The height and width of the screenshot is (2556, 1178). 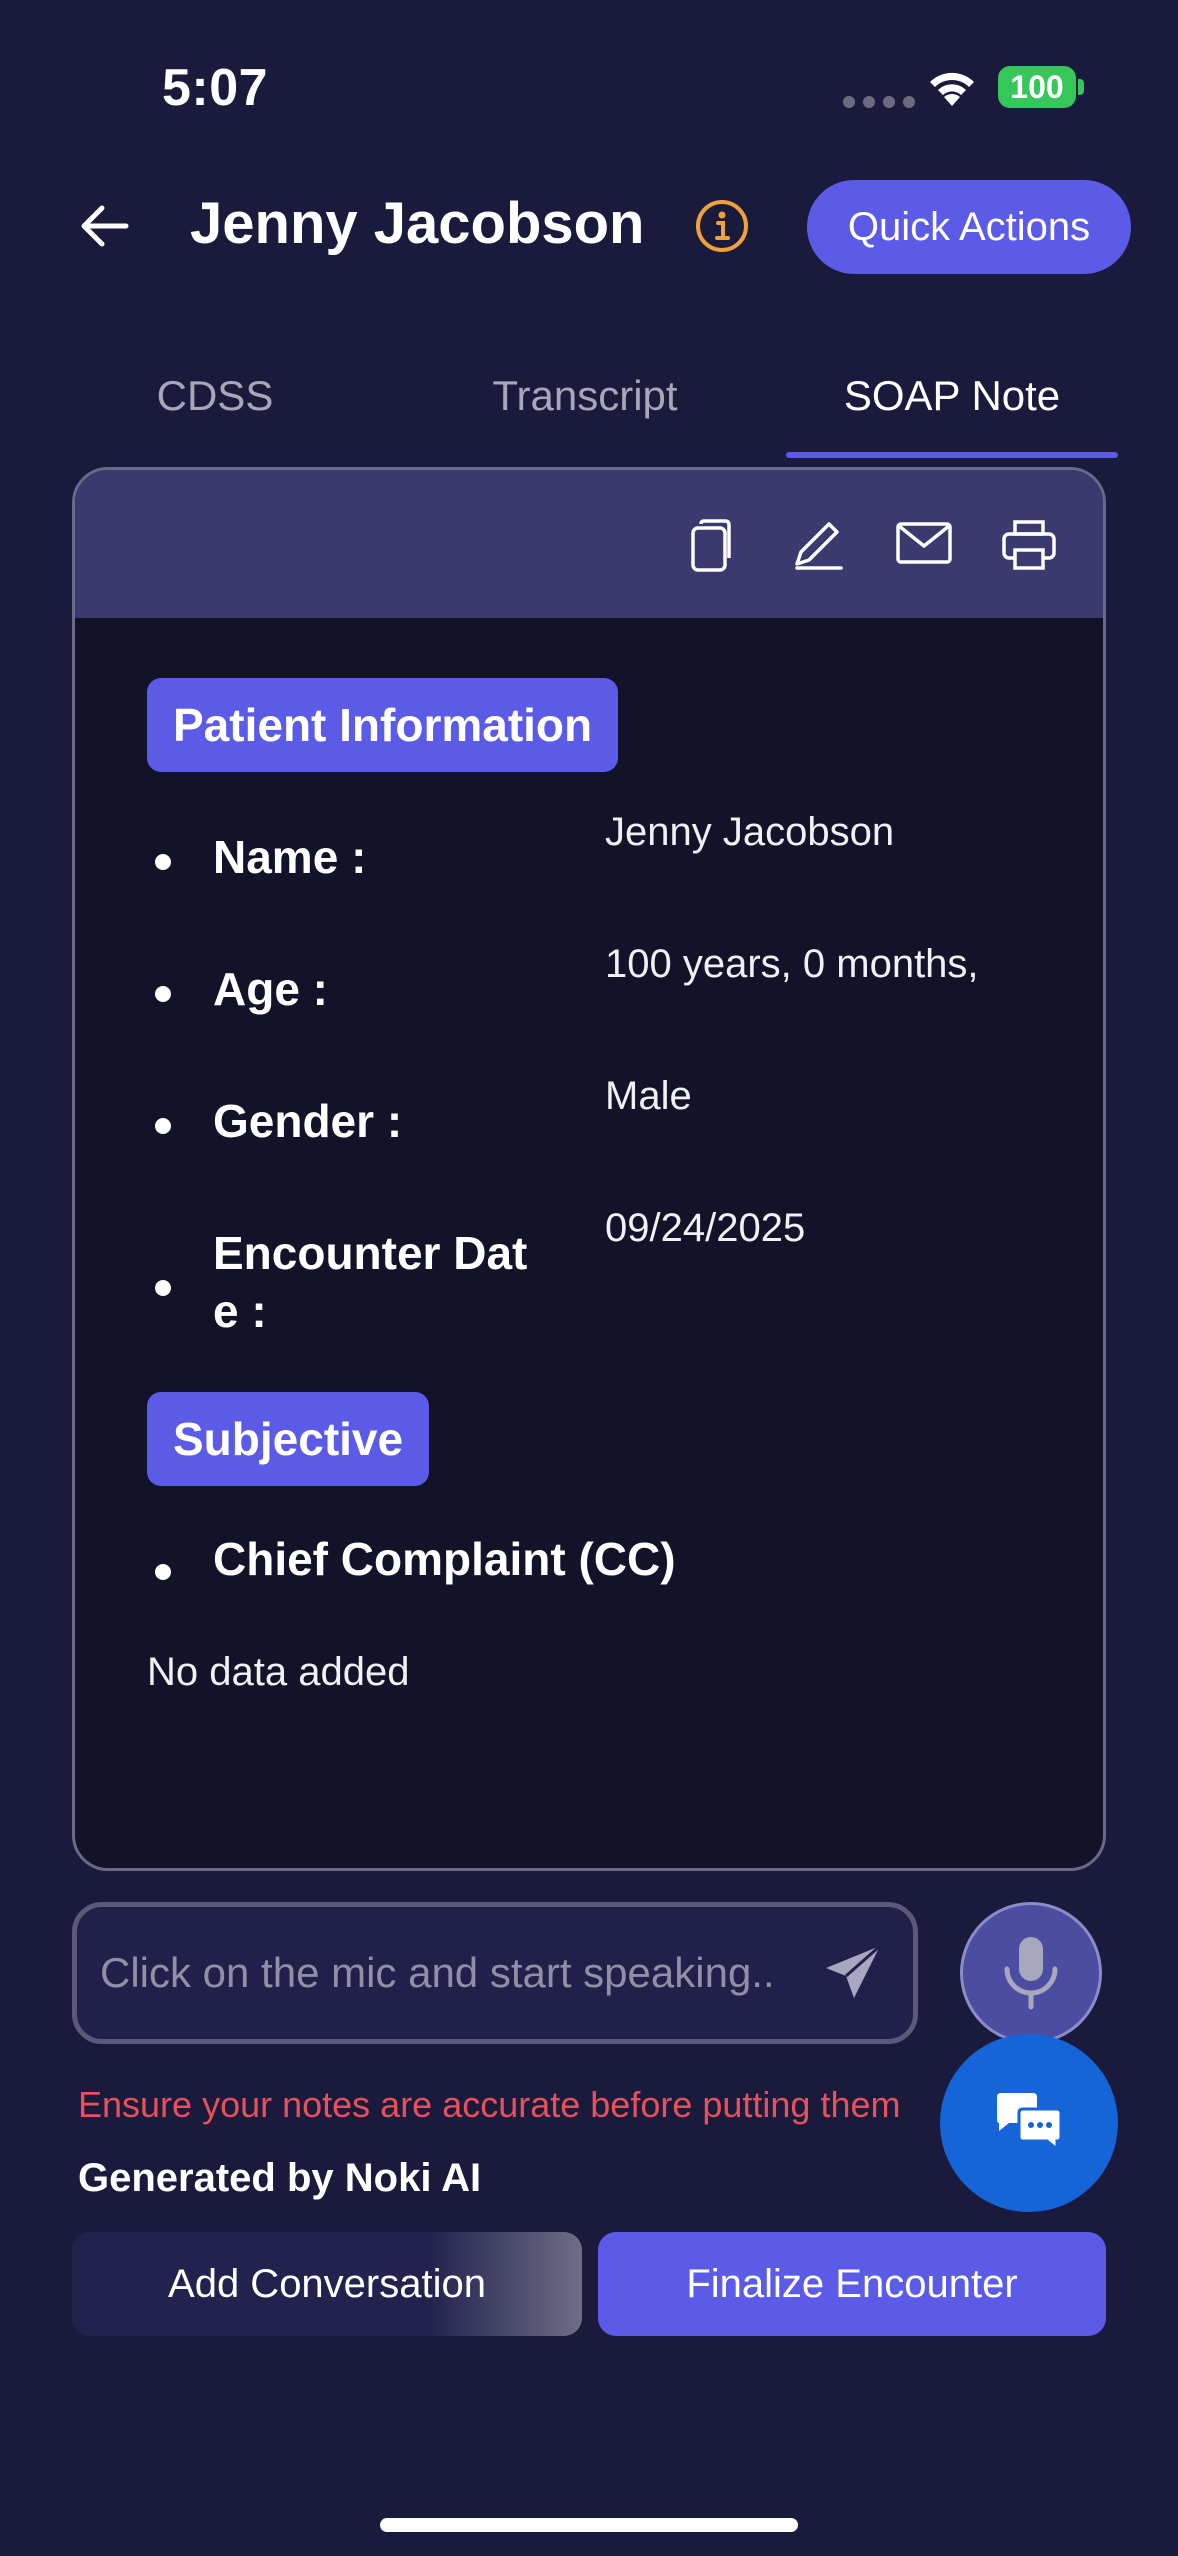 I want to click on no-data-text: No data added, so click(x=278, y=1672).